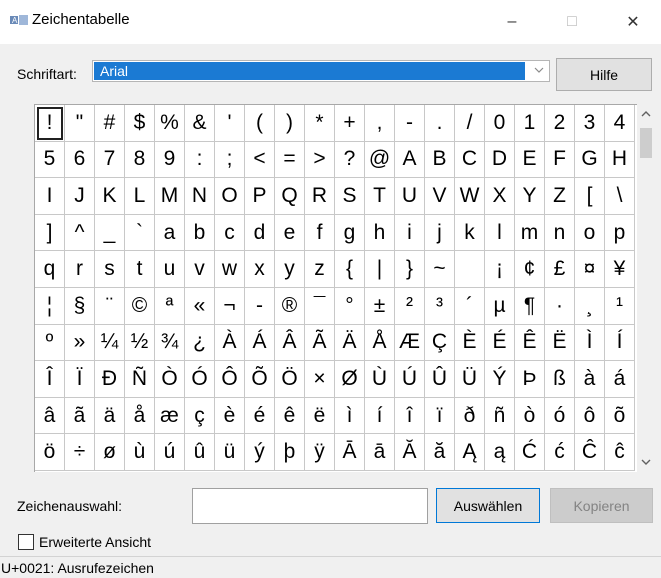 The width and height of the screenshot is (661, 578). What do you see at coordinates (140, 196) in the screenshot?
I see `character-cell: L` at bounding box center [140, 196].